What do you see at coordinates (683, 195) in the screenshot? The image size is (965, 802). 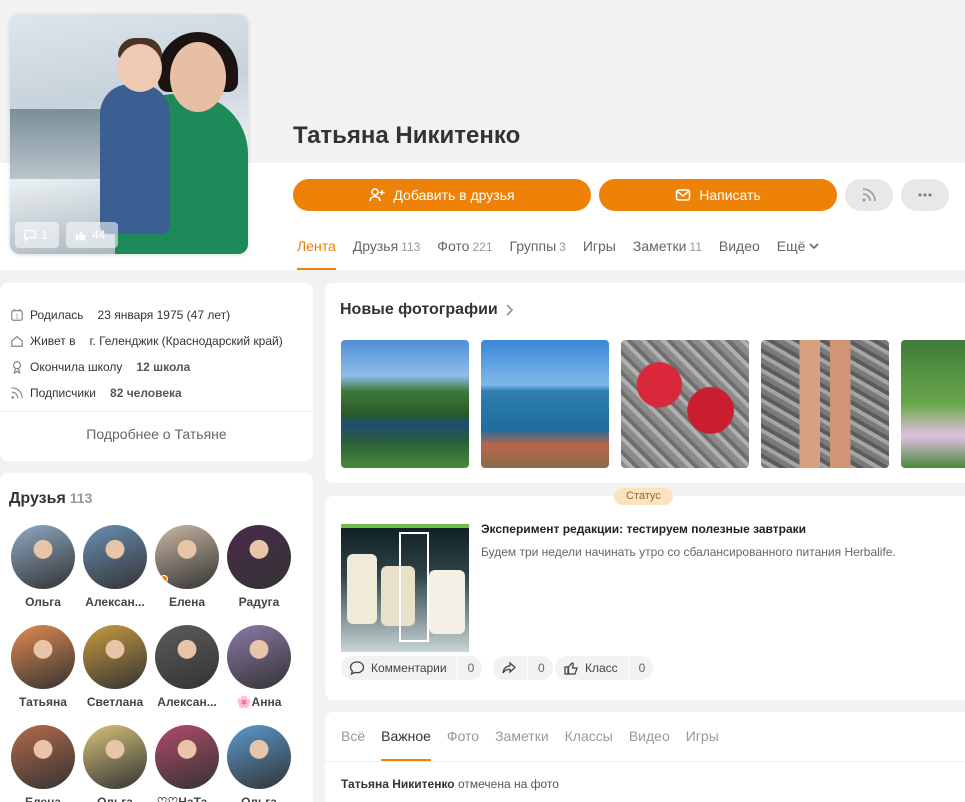 I see `mail-icon` at bounding box center [683, 195].